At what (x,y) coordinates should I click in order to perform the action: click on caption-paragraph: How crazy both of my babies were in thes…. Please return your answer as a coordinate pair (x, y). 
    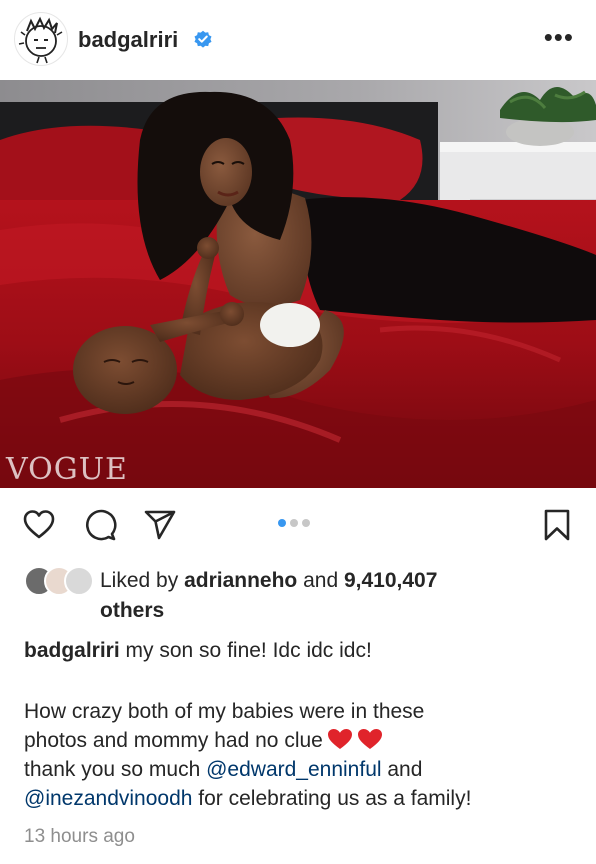
    Looking at the image, I should click on (304, 755).